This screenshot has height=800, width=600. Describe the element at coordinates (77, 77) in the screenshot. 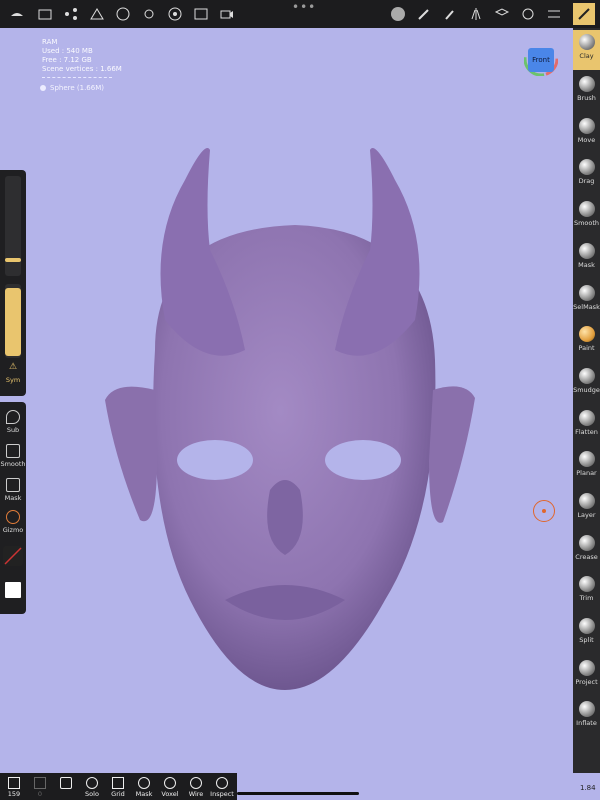

I see `divider` at that location.